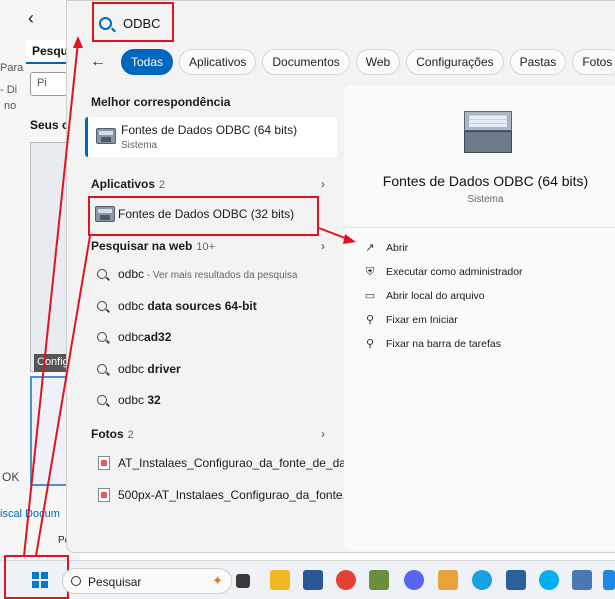 This screenshot has width=615, height=599. Describe the element at coordinates (147, 581) in the screenshot. I see `taskbar-search: Pesquisar ✦` at that location.